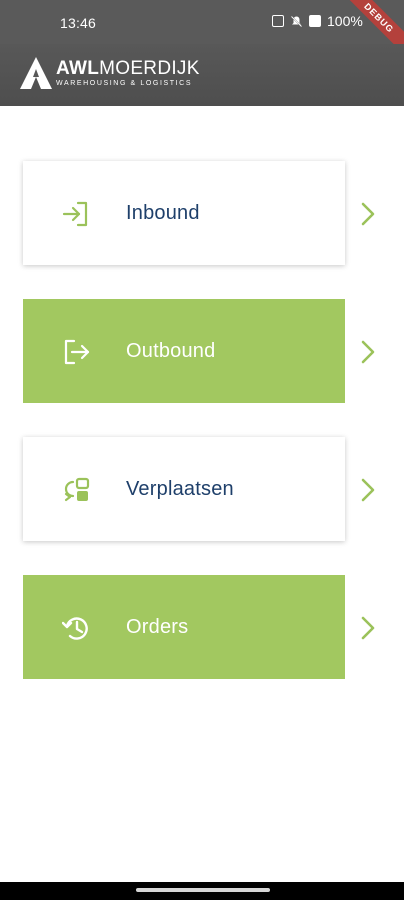 Image resolution: width=404 pixels, height=900 pixels. I want to click on login-icon, so click(75, 214).